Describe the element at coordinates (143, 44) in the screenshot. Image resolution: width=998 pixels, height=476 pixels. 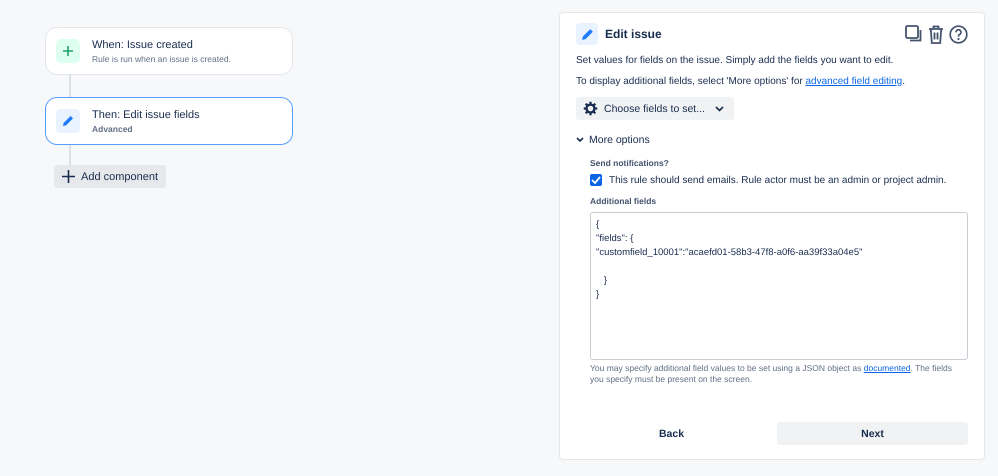
I see `component-title: When: Issue created` at that location.